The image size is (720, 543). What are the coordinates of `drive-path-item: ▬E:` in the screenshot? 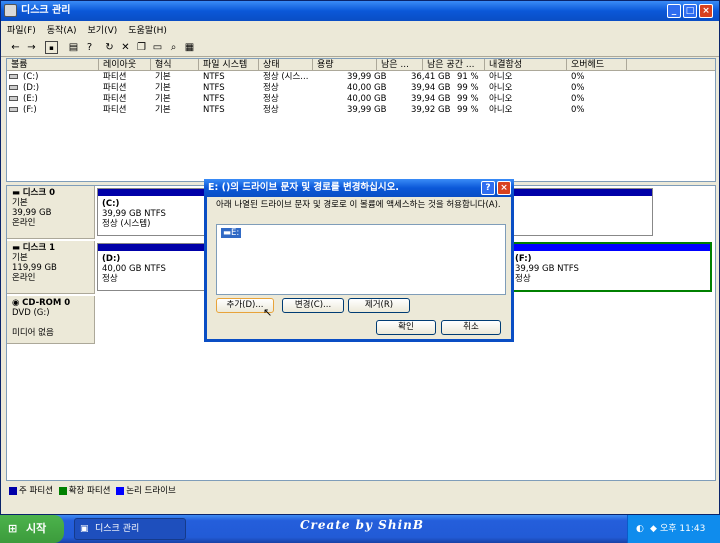 It's located at (231, 233).